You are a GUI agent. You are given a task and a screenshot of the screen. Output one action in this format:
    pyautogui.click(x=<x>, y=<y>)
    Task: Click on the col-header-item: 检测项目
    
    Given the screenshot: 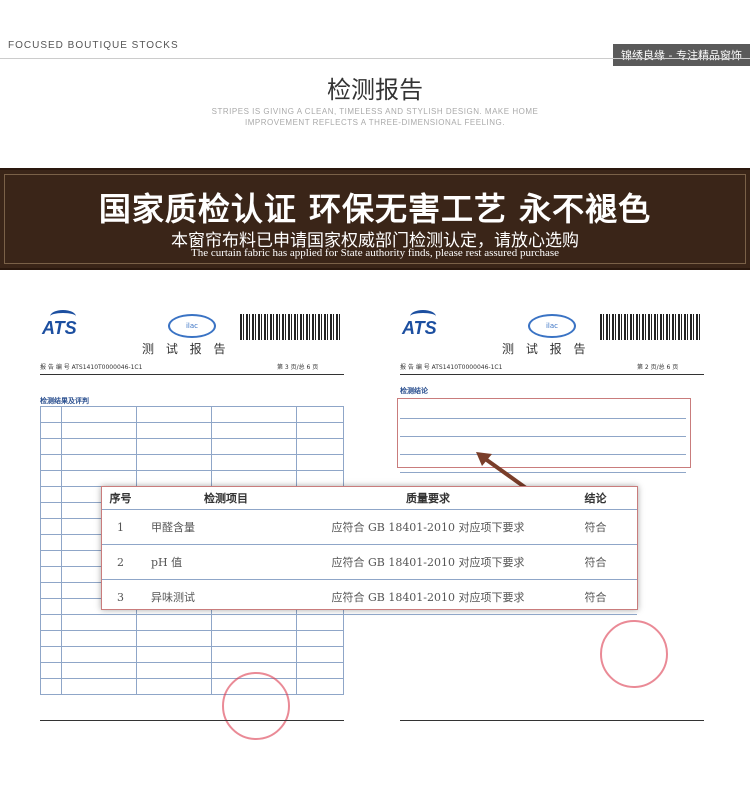 What is the action you would take?
    pyautogui.click(x=220, y=498)
    